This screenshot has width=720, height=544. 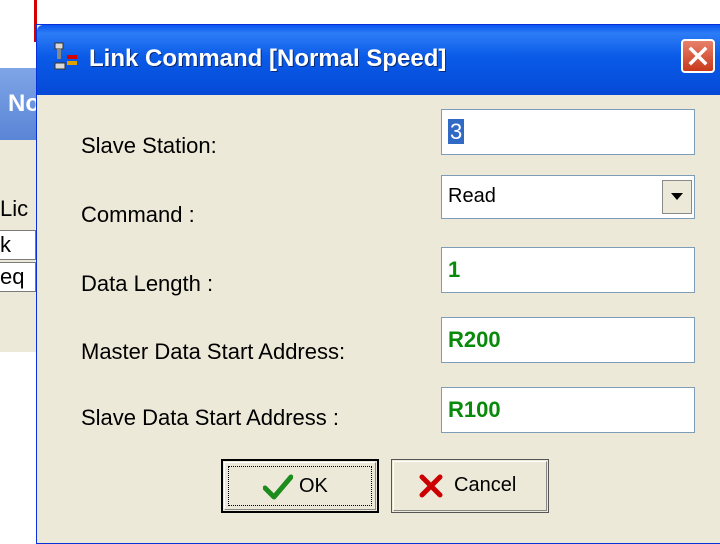 I want to click on ok-button: OK, so click(x=300, y=486).